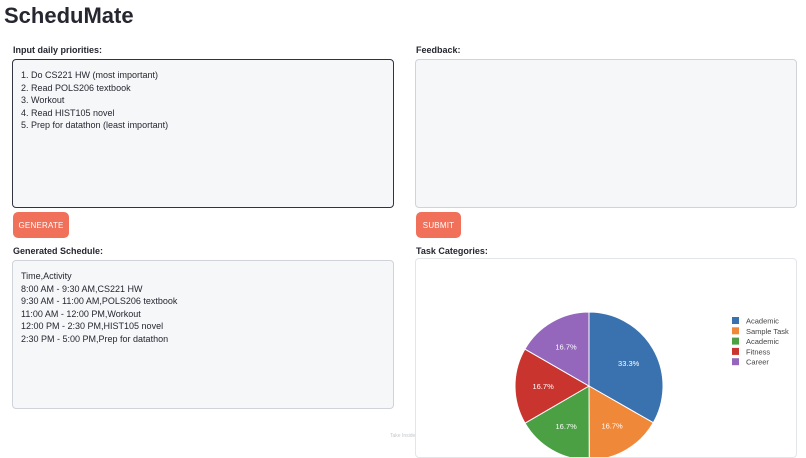 This screenshot has height=458, width=806. I want to click on schedule-label: Generated Schedule:, so click(58, 251).